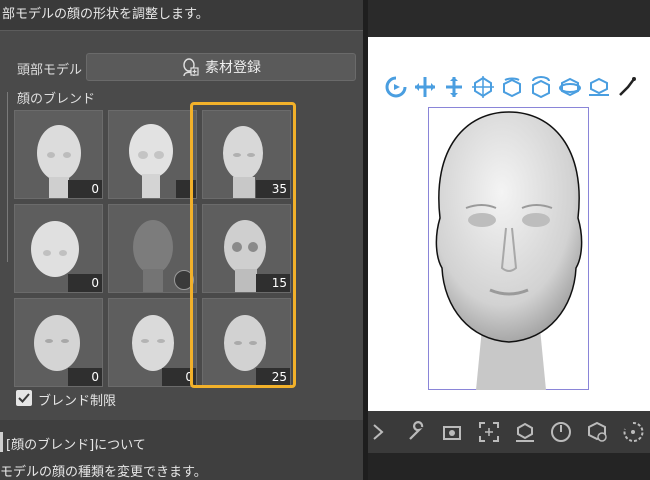 The height and width of the screenshot is (480, 650). What do you see at coordinates (509, 18) in the screenshot?
I see `canvas-header` at bounding box center [509, 18].